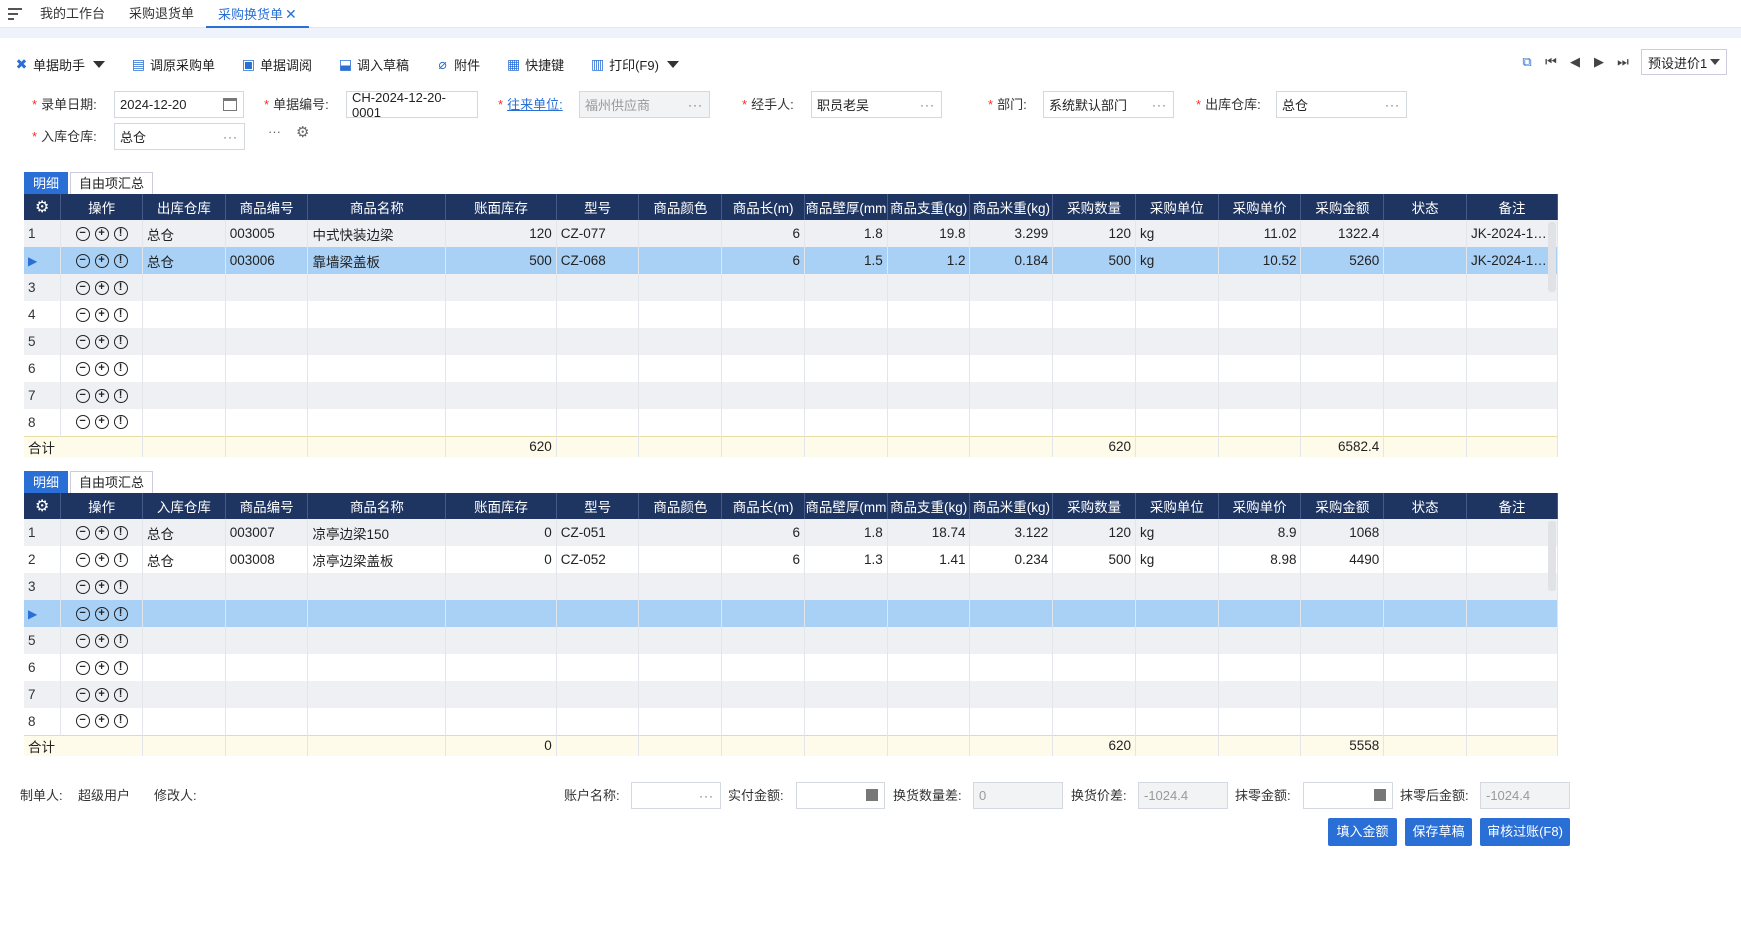 The width and height of the screenshot is (1741, 941). Describe the element at coordinates (72, 14) in the screenshot. I see `tab-workbench: 我的工作台` at that location.